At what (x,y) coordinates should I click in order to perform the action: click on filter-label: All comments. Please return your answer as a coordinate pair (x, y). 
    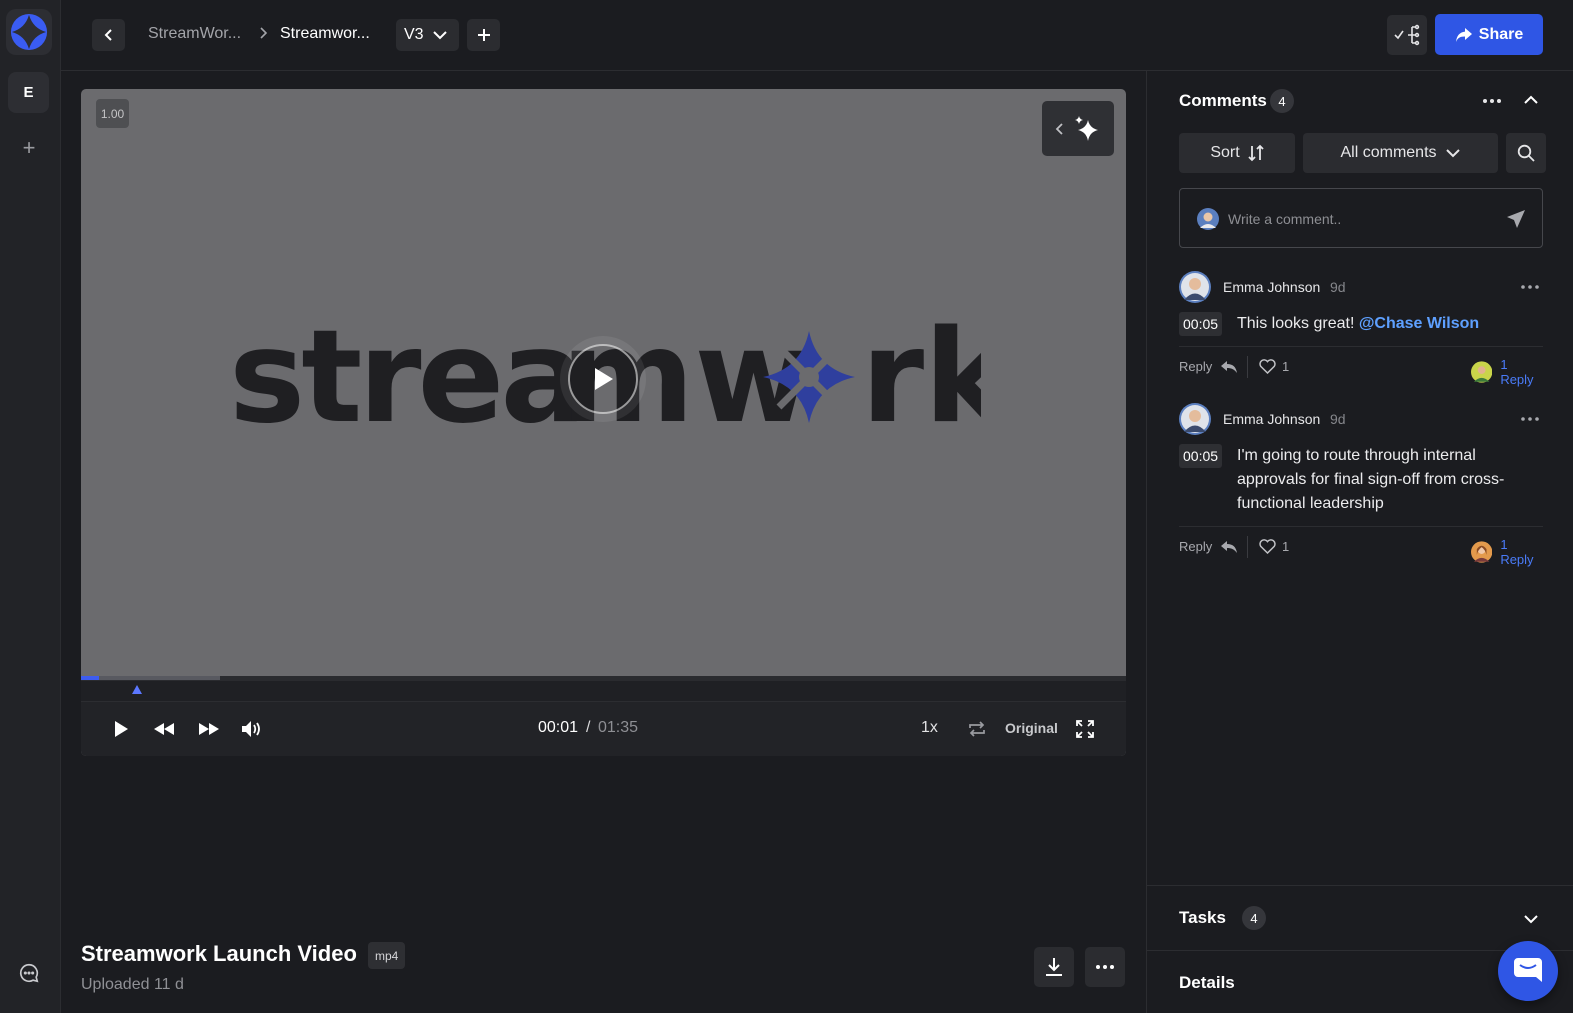
    Looking at the image, I should click on (1388, 152).